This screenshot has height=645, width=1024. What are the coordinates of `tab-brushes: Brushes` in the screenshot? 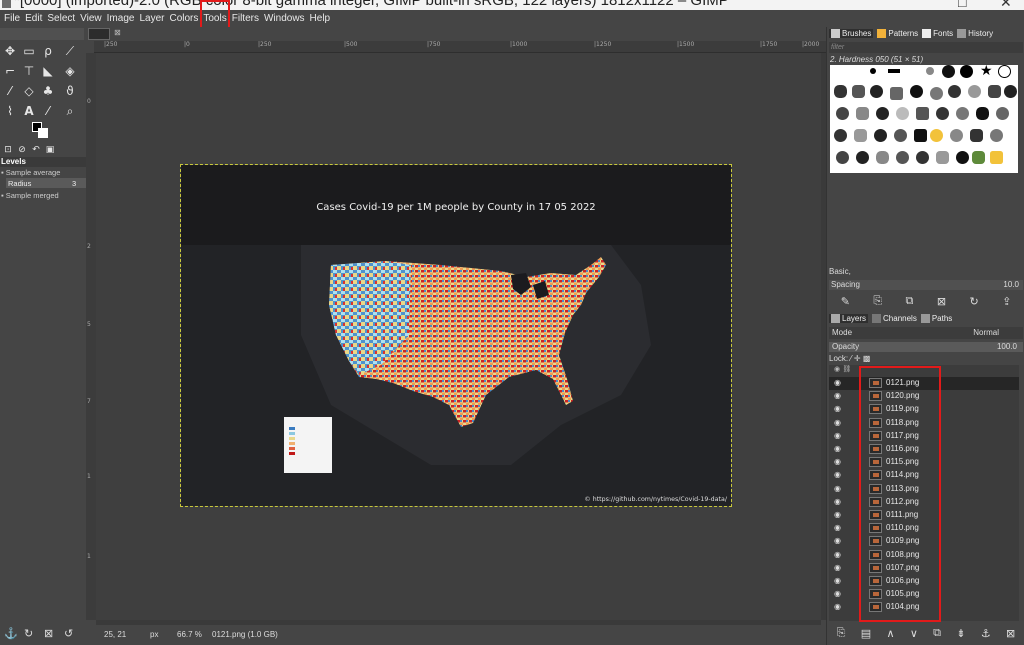 It's located at (851, 33).